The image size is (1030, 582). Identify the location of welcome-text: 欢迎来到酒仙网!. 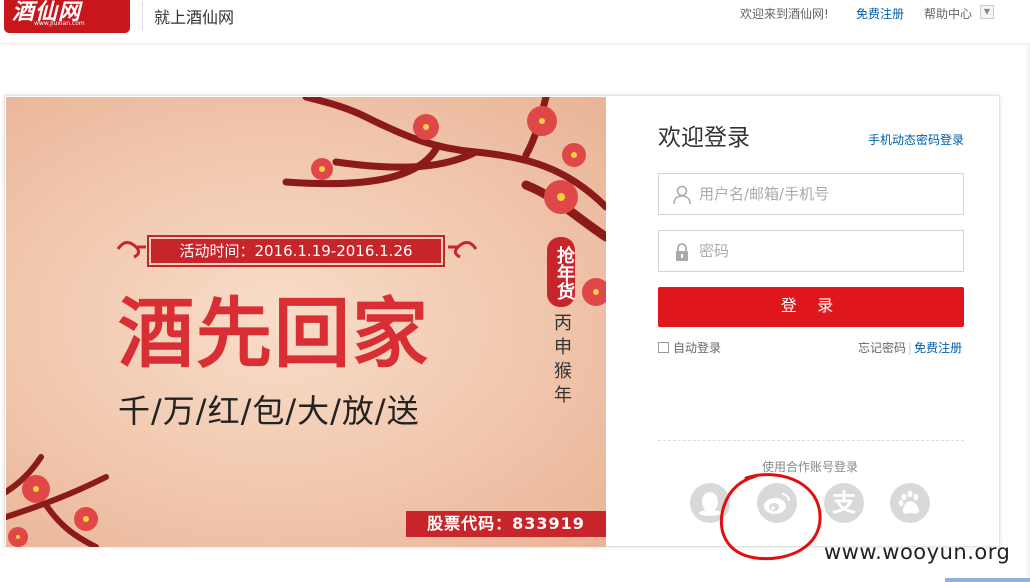
(784, 14).